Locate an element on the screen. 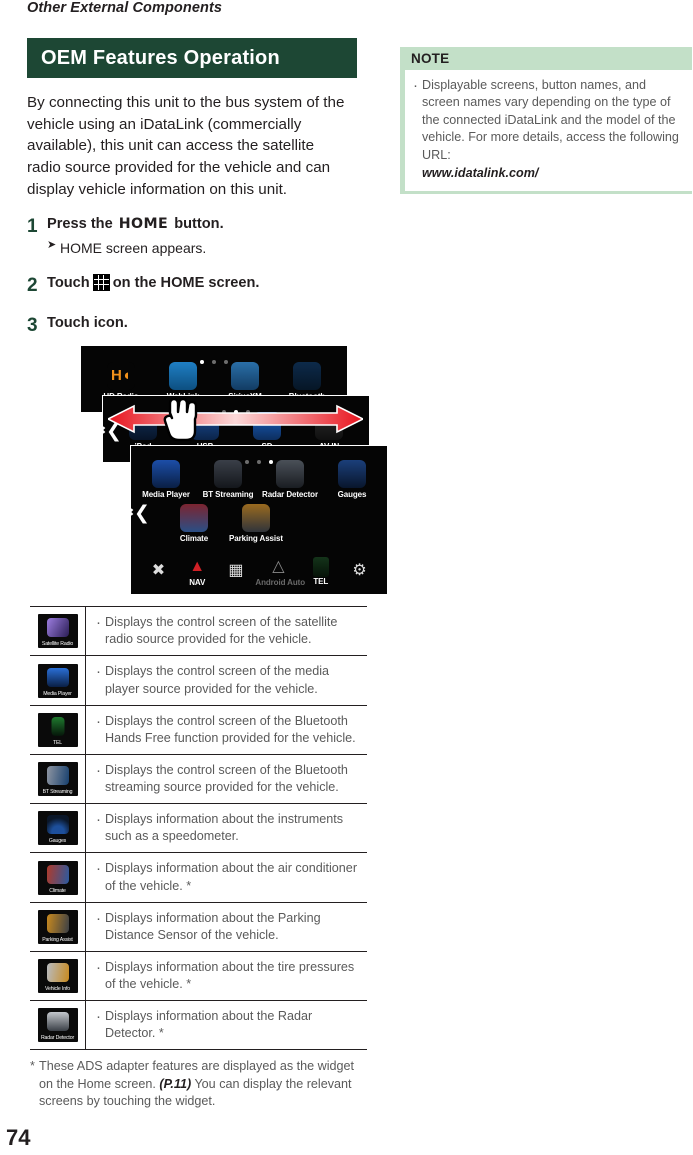 Image resolution: width=693 pixels, height=1155 pixels. bottom-tel-button: TEL is located at coordinates (320, 571).